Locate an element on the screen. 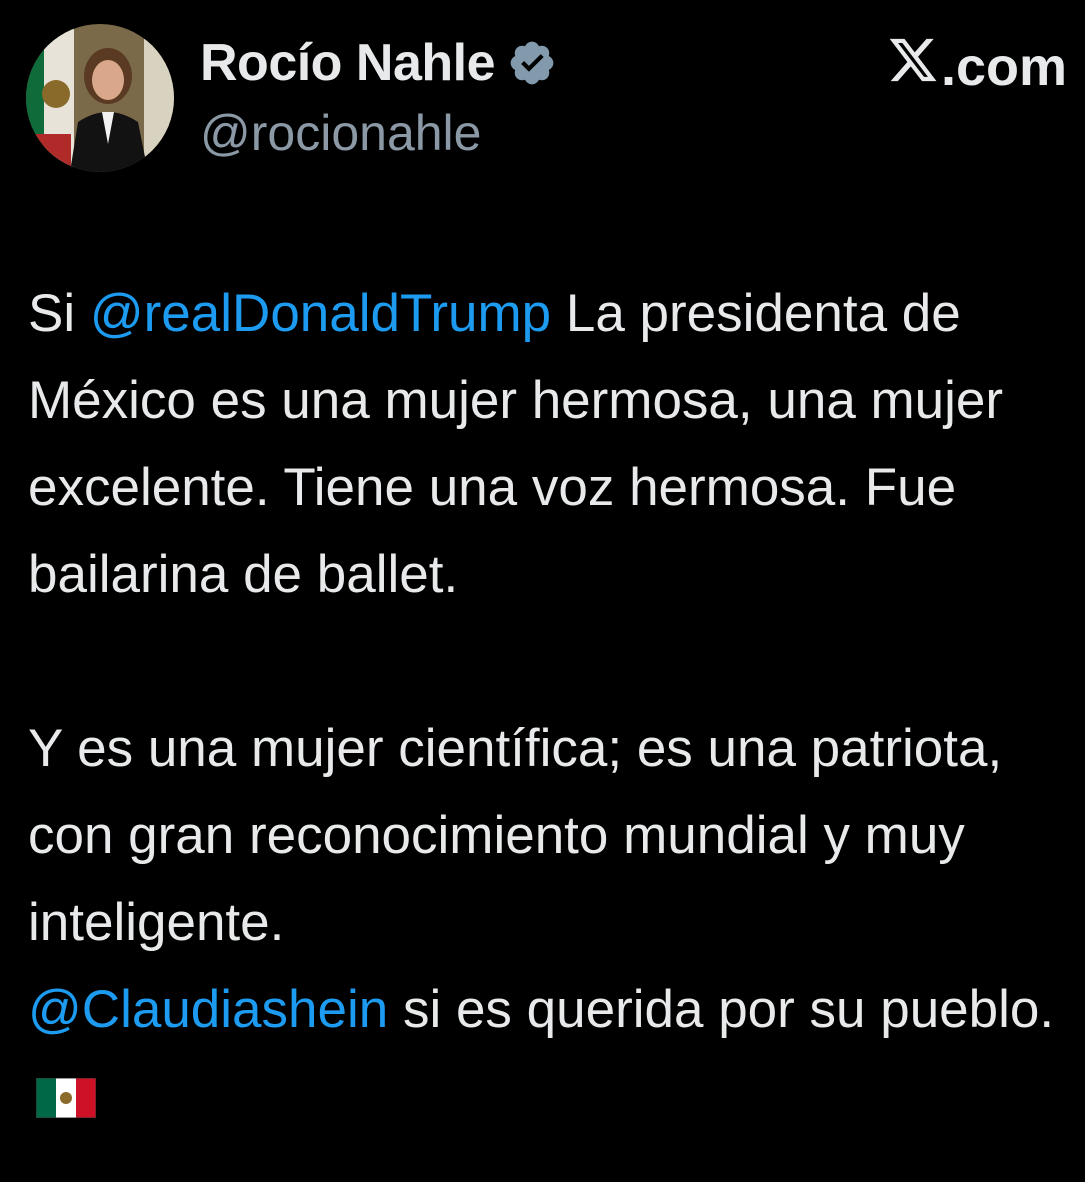 Image resolution: width=1085 pixels, height=1182 pixels. verified-badge-icon is located at coordinates (532, 63).